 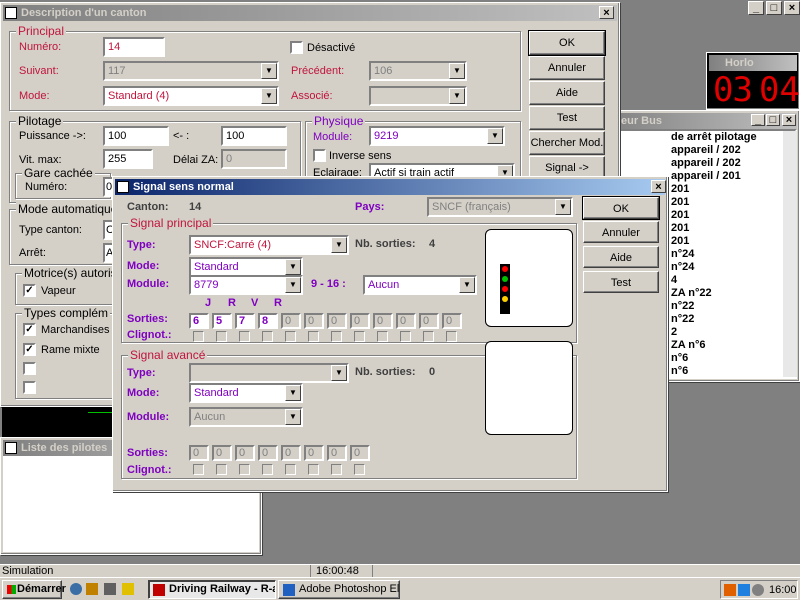 I want to click on sp-type-select: SNCF:Carré (4) ▼, so click(x=269, y=245).